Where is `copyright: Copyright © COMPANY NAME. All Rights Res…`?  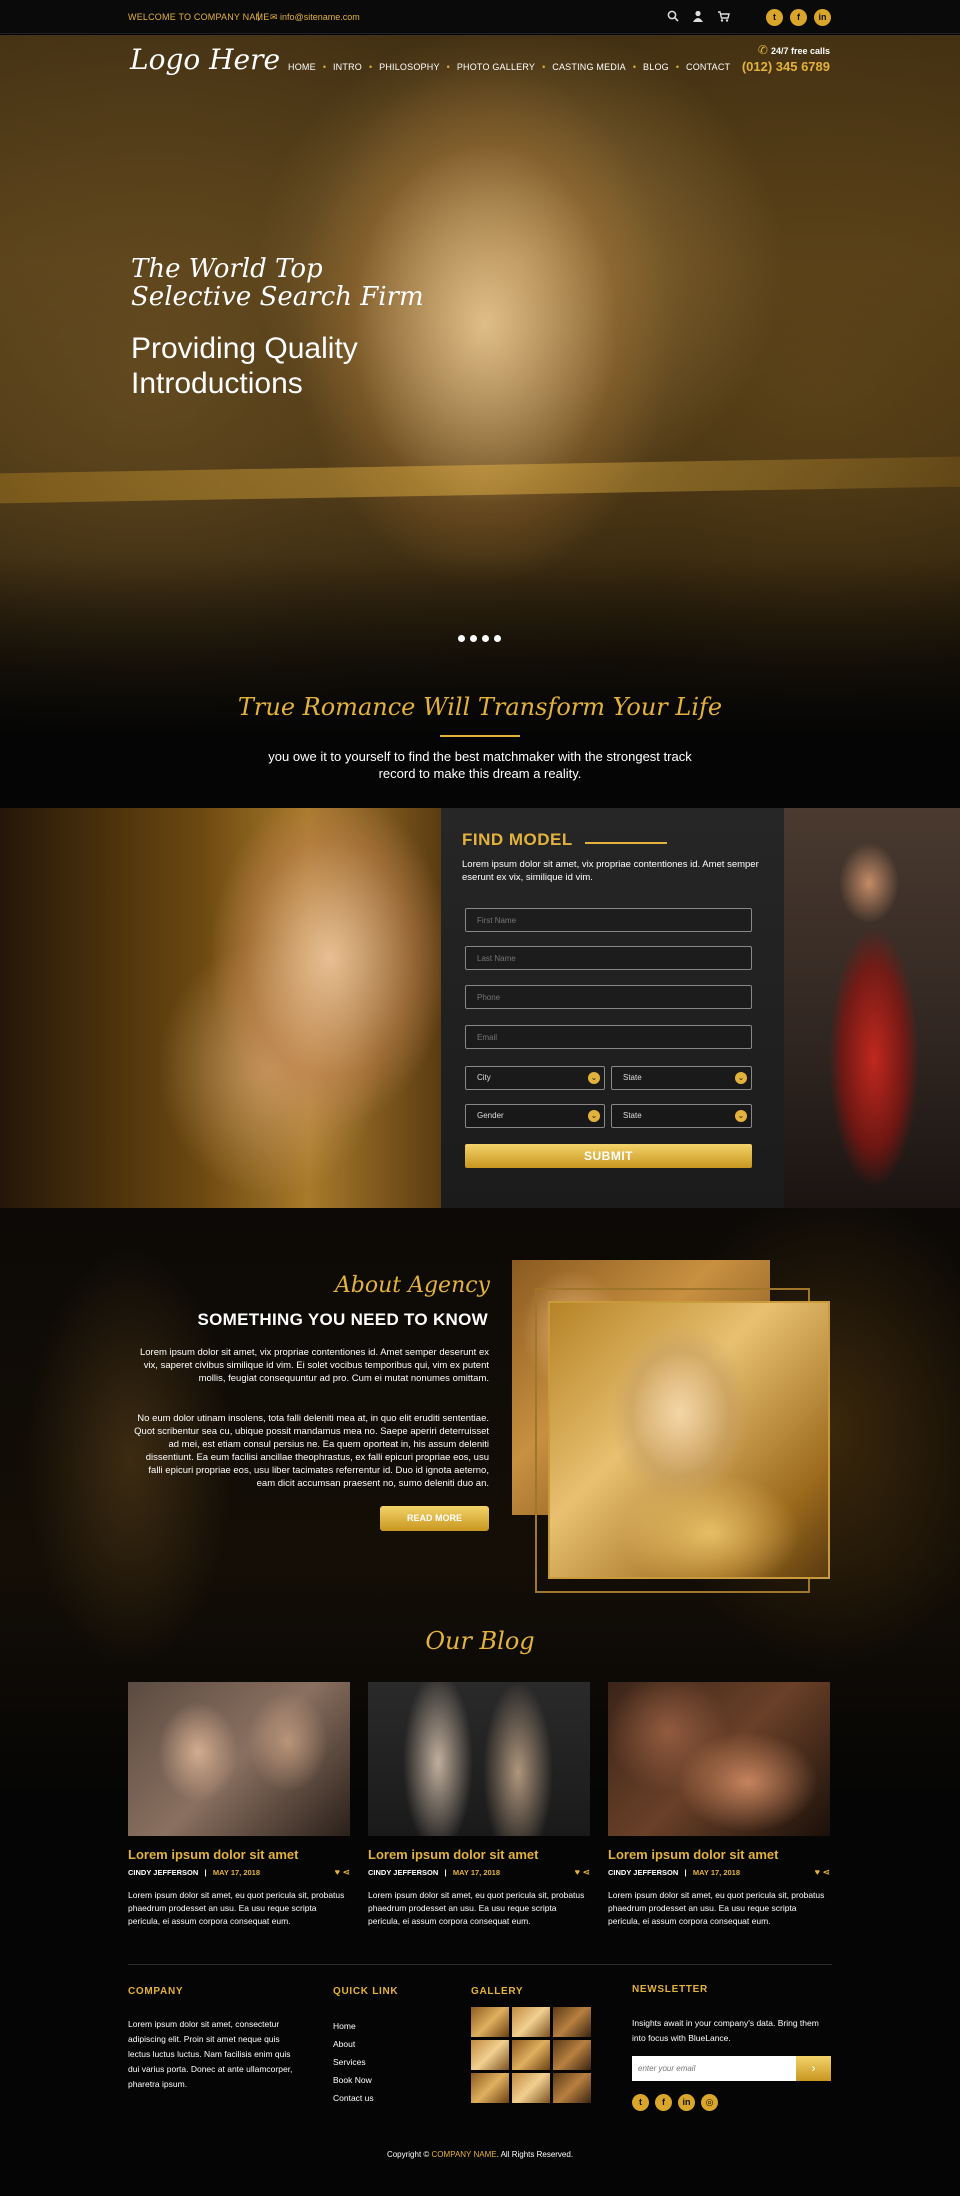 copyright: Copyright © COMPANY NAME. All Rights Res… is located at coordinates (480, 2154).